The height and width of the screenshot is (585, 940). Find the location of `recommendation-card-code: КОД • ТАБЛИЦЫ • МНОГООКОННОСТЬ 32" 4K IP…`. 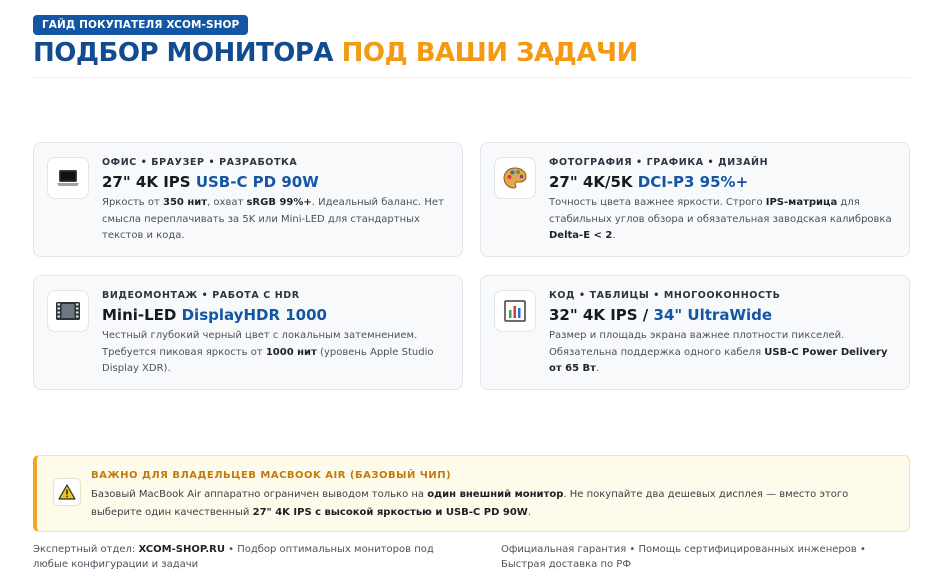

recommendation-card-code: КОД • ТАБЛИЦЫ • МНОГООКОННОСТЬ 32" 4K IP… is located at coordinates (695, 332).